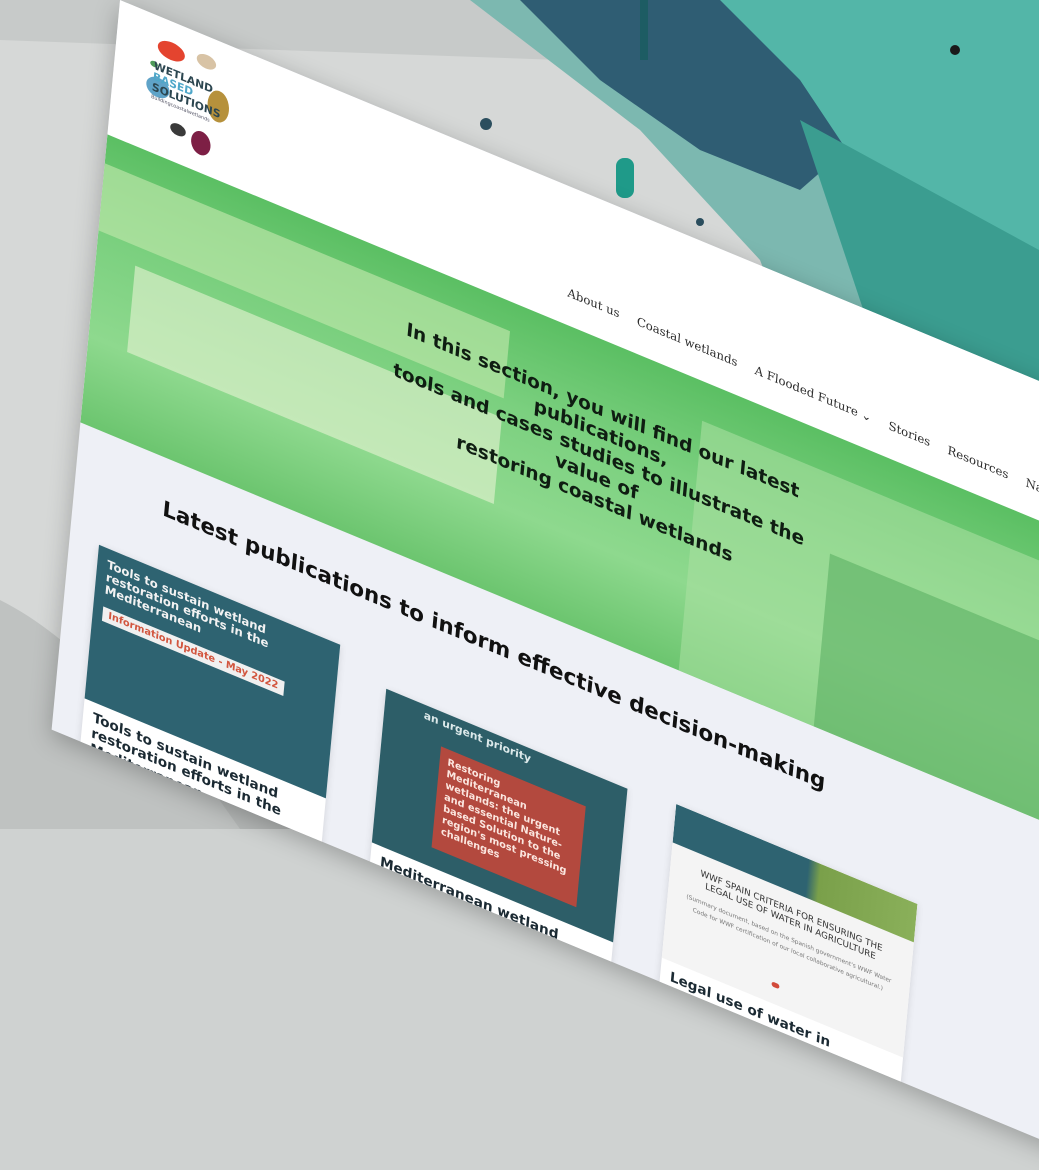 The image size is (1039, 1170). Describe the element at coordinates (593, 303) in the screenshot. I see `nav-about-us: About us` at that location.